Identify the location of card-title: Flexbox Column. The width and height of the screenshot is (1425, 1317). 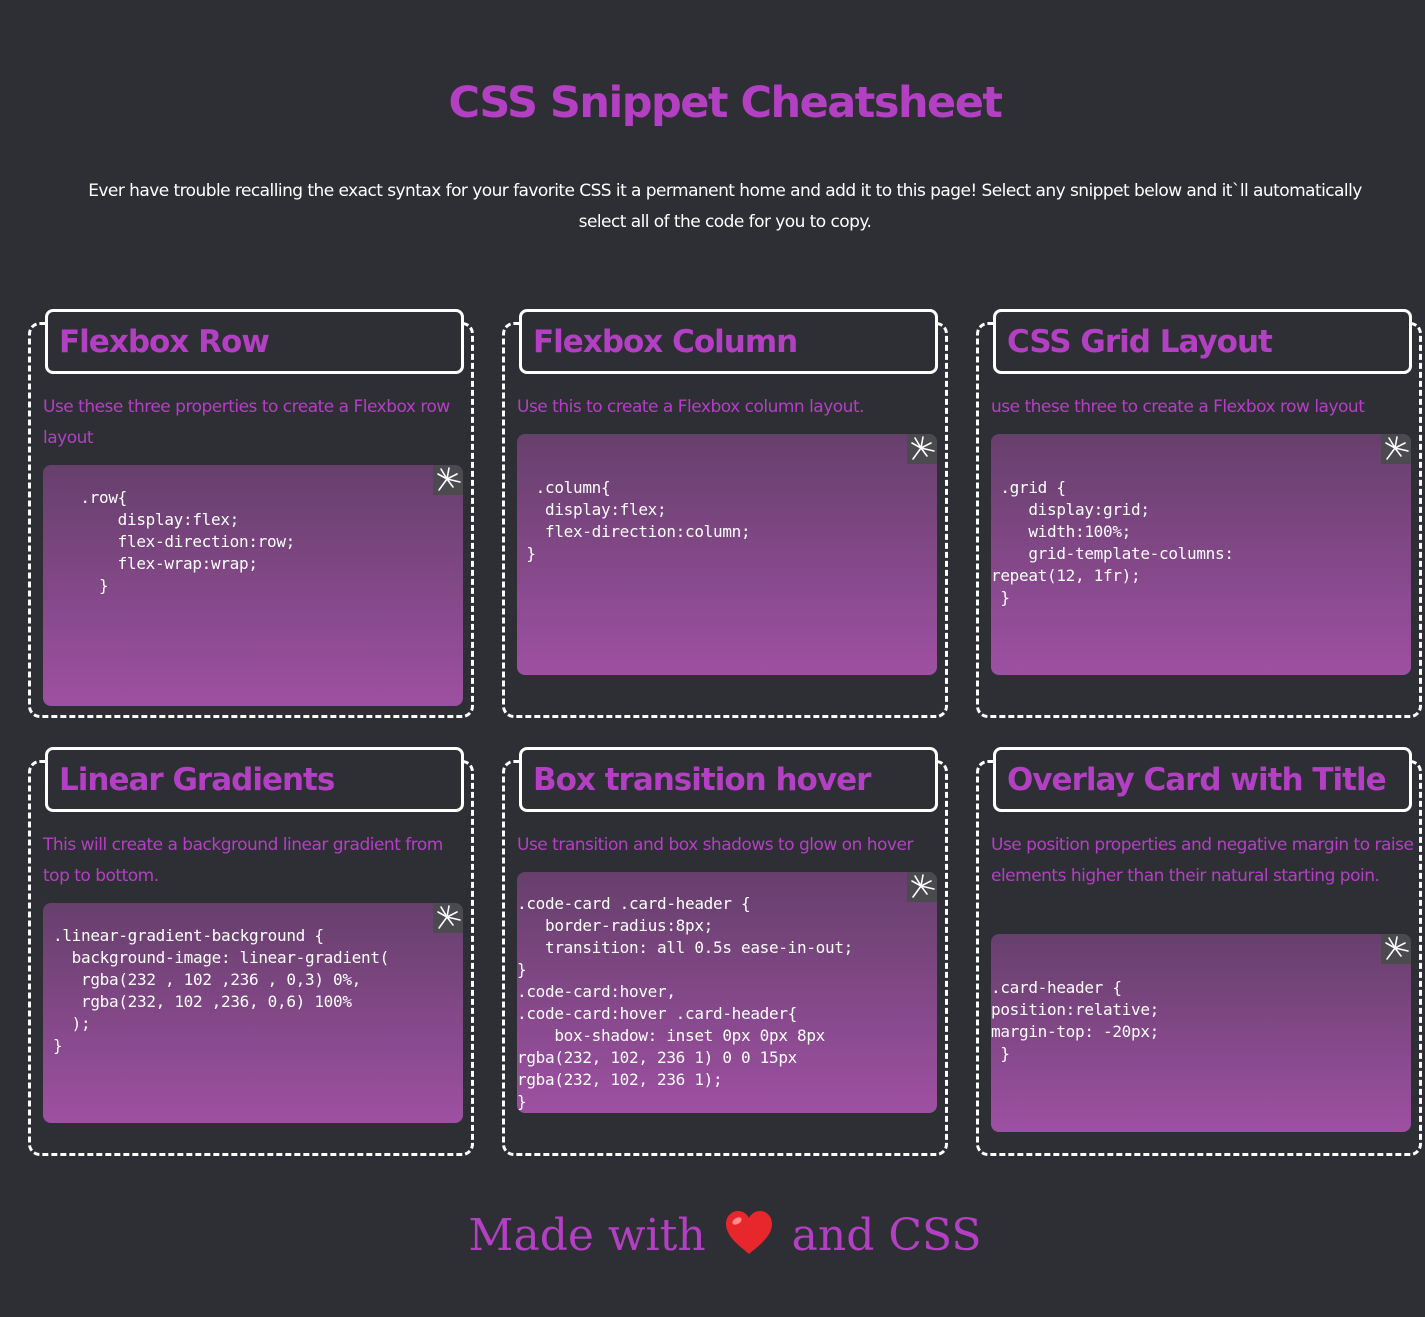
(665, 341).